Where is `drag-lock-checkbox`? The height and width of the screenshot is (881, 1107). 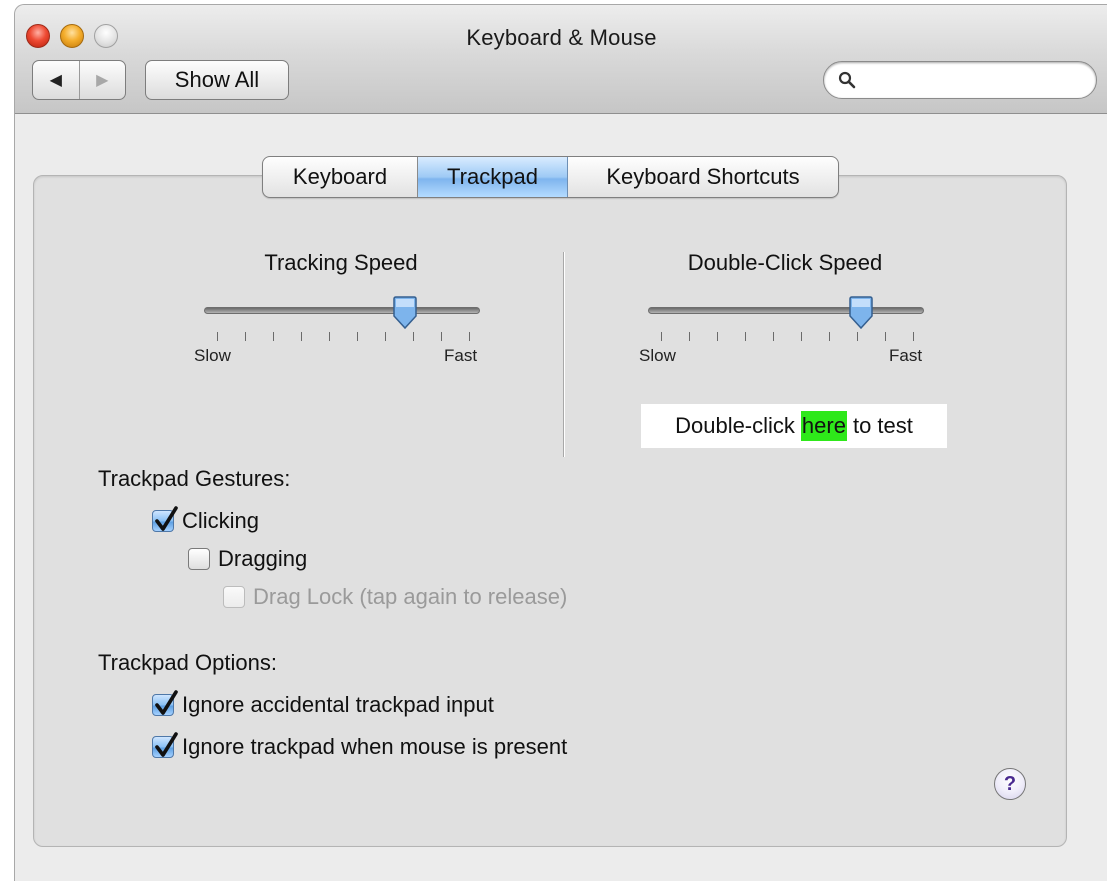 drag-lock-checkbox is located at coordinates (234, 597).